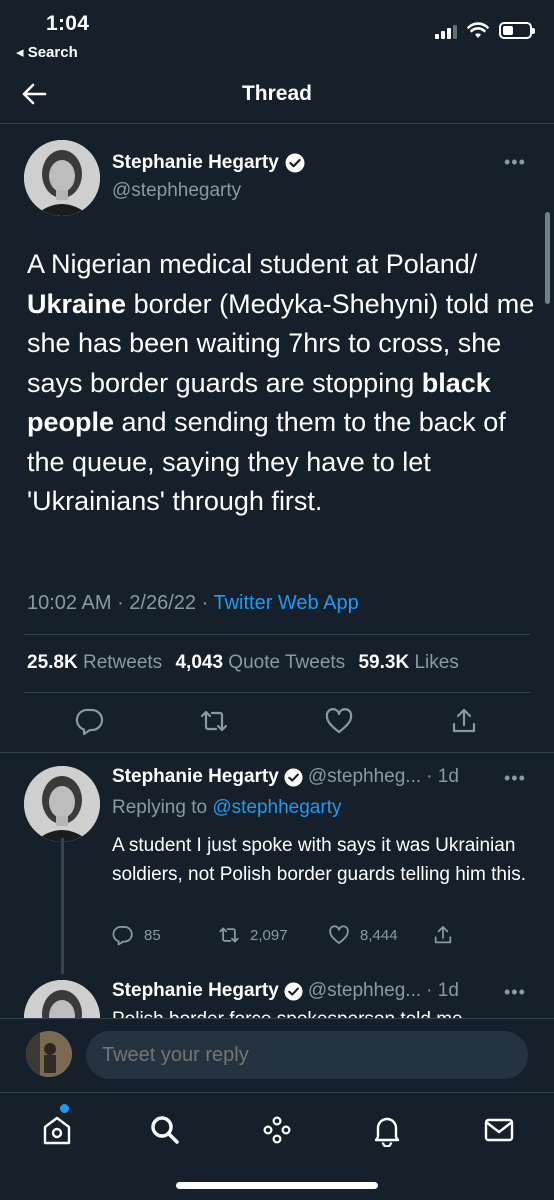 Image resolution: width=554 pixels, height=1200 pixels. I want to click on tweet-date: 2/26/22, so click(163, 603).